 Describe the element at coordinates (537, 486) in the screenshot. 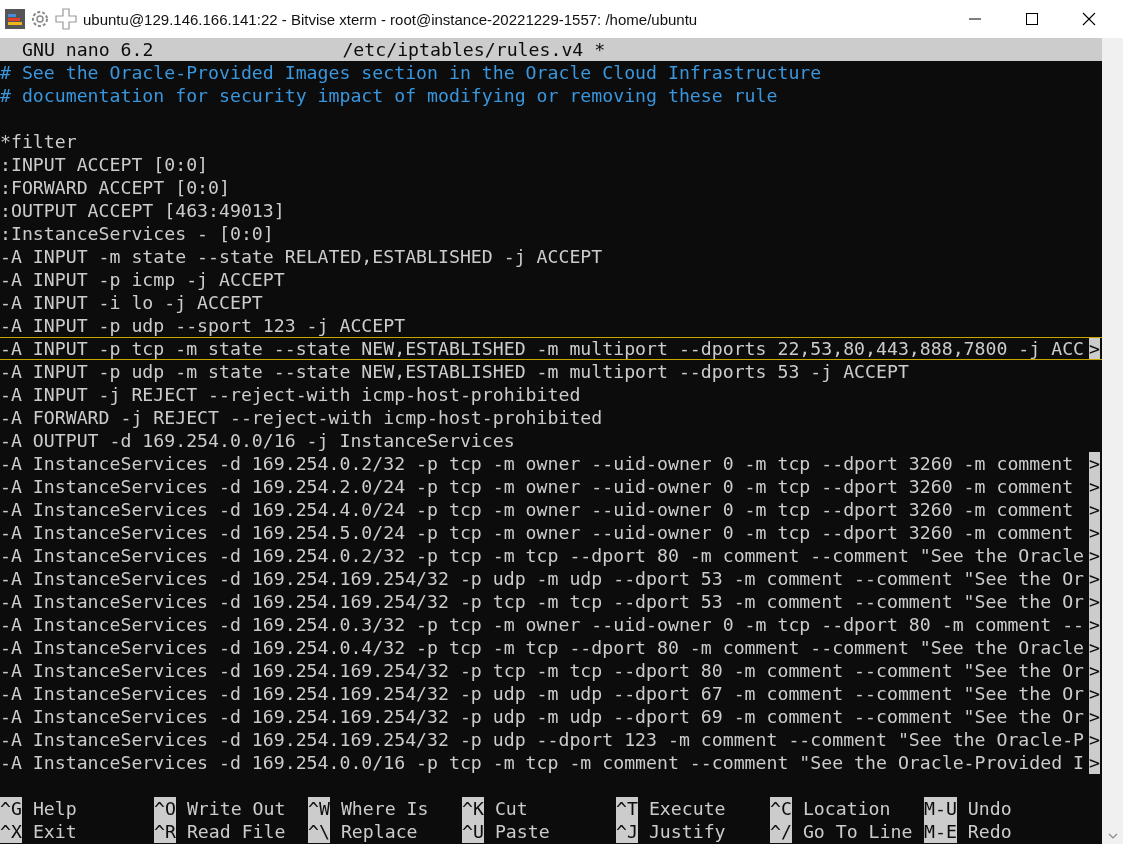

I see `code-line: -A InstanceServices -d 169.254.2.0/24 -p tcp -m owner --uid-owner 0 -m tcp --dport 3260 -m comment` at that location.